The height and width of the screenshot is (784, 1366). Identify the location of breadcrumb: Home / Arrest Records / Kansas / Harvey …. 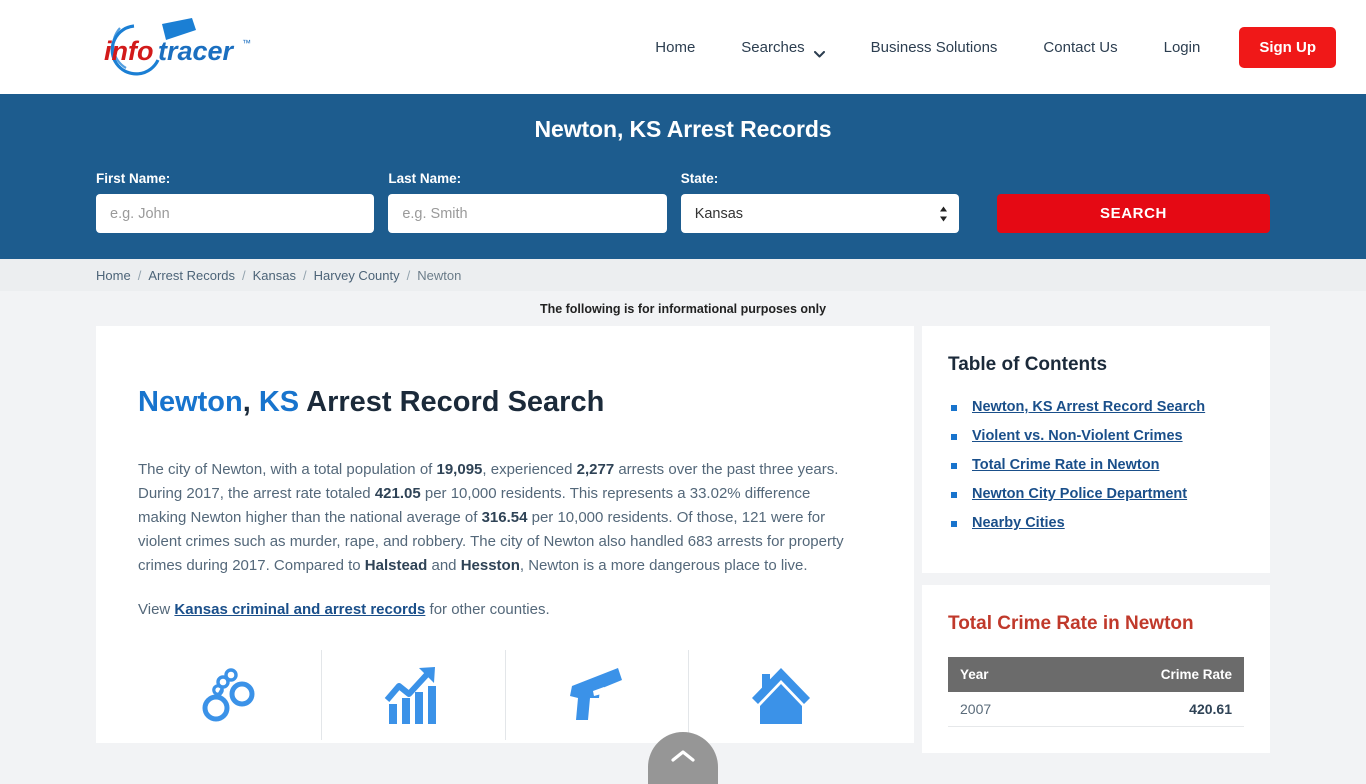
(683, 275).